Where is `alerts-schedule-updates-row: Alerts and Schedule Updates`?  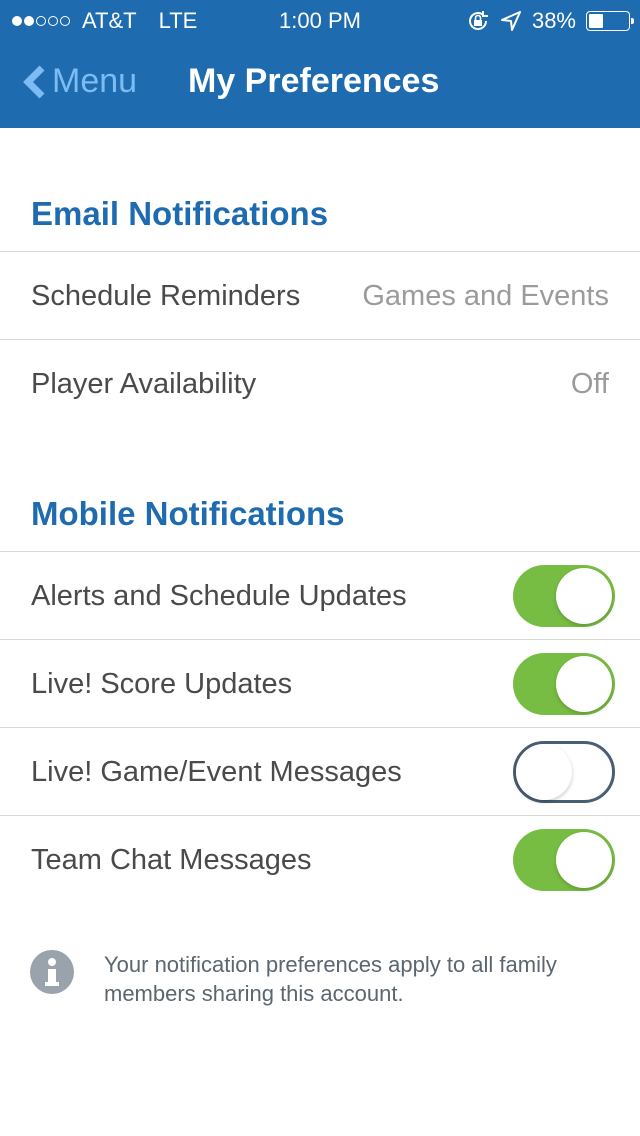
alerts-schedule-updates-row: Alerts and Schedule Updates is located at coordinates (320, 596).